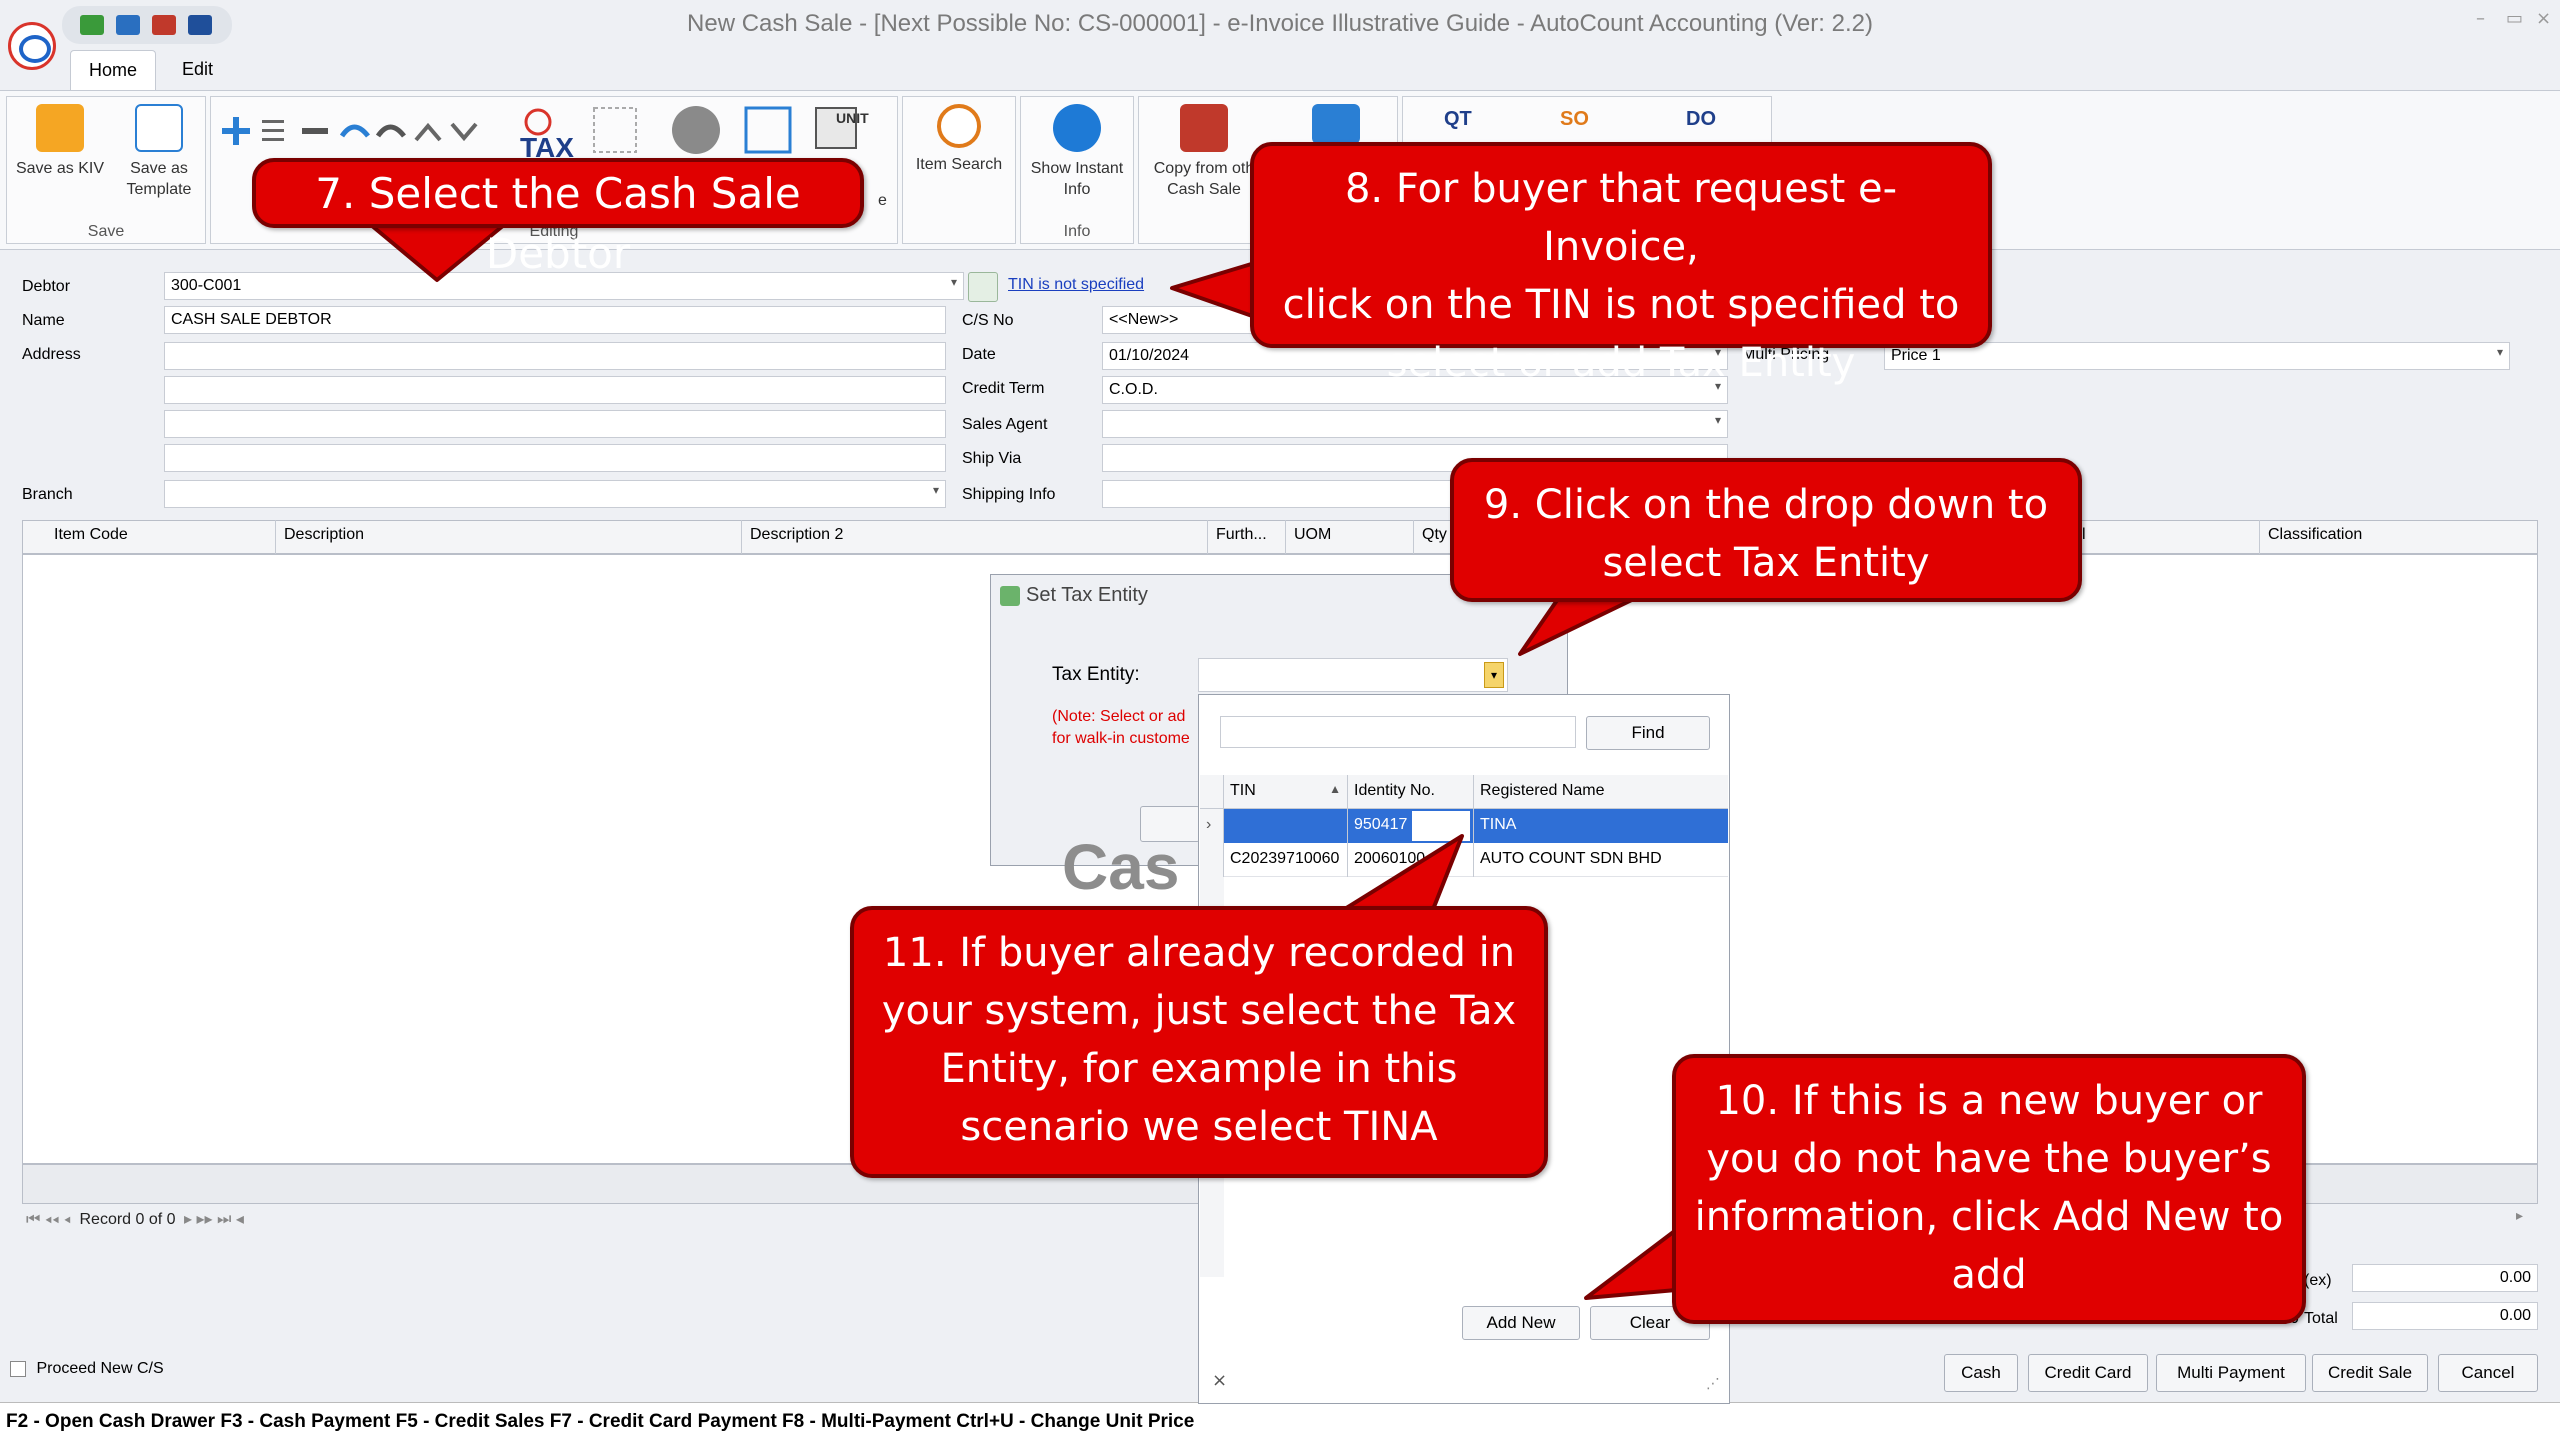 This screenshot has width=2560, height=1440. I want to click on callout-9-line-1: 9. Click on the drop down to, so click(1766, 505).